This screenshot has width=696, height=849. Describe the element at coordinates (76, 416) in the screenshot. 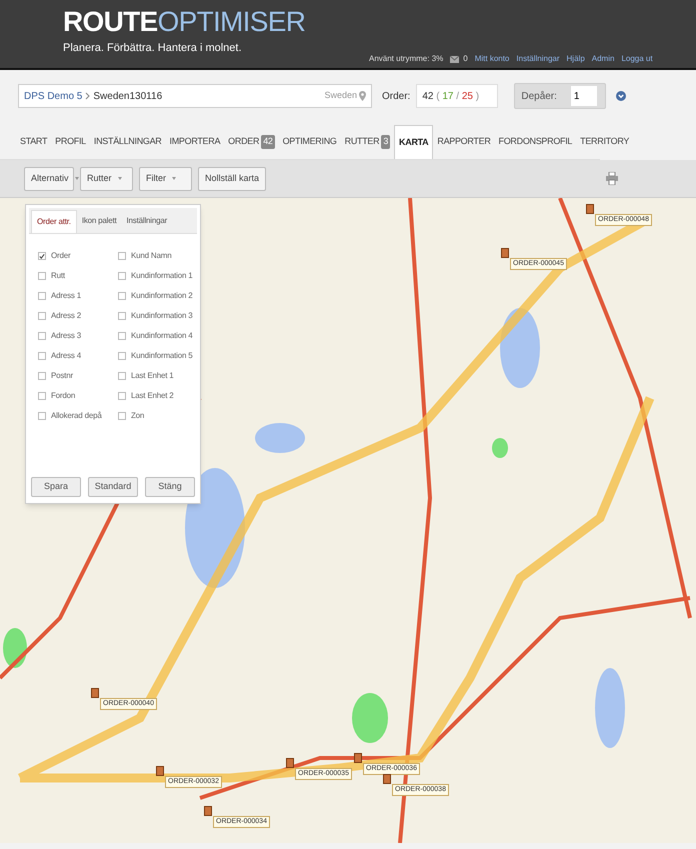

I see `checkbox-label: Allokerad depå` at that location.